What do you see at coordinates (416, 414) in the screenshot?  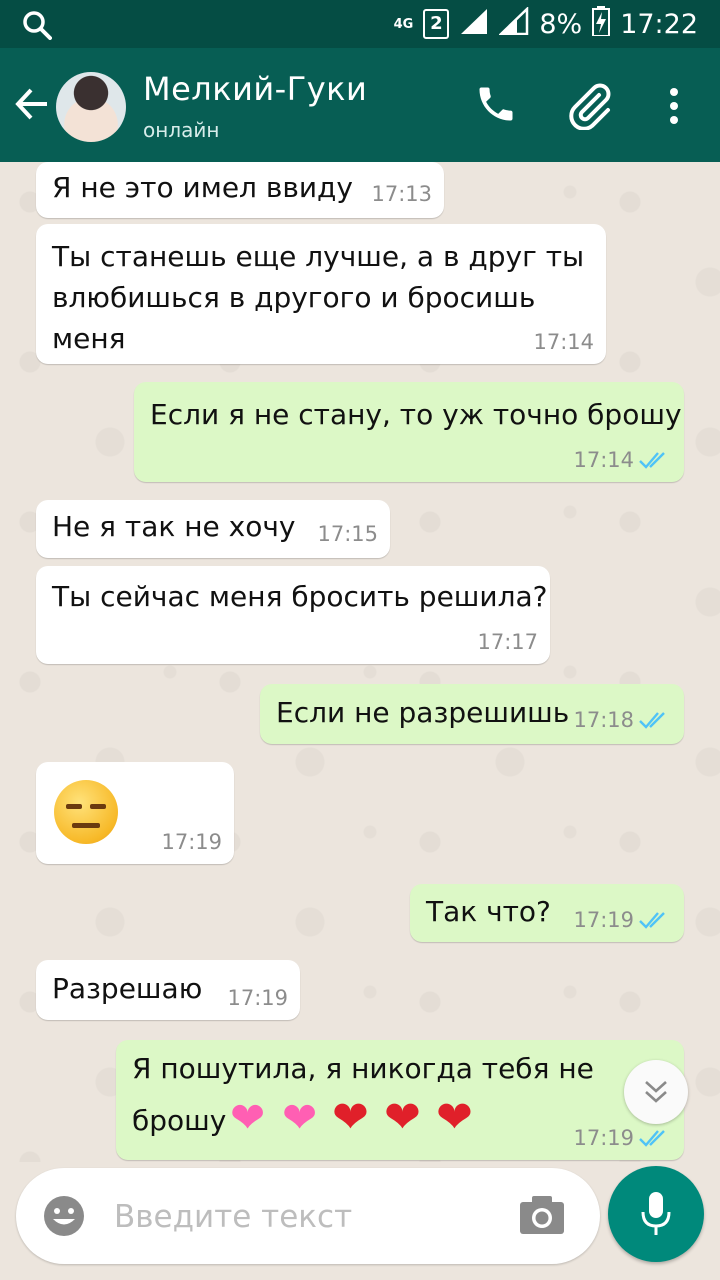 I see `message-text: Если я не стану, то уж точно брошу` at bounding box center [416, 414].